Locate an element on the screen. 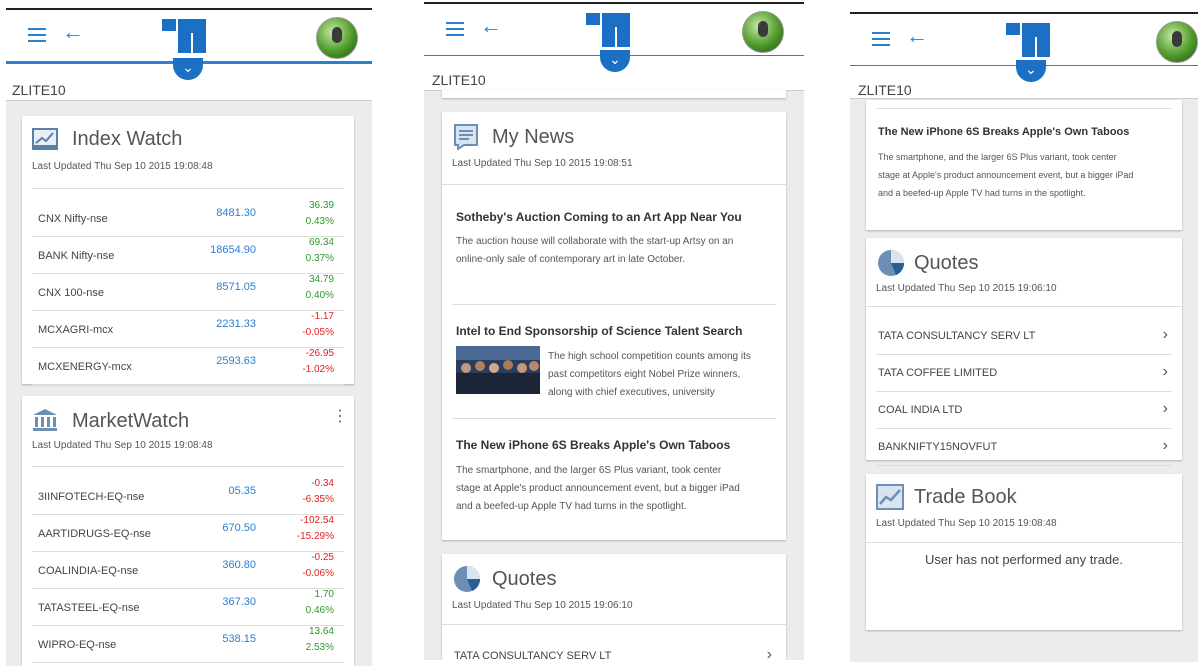  table-row: CNX Nifty-nse 8481.30 36.39 0.43% is located at coordinates (188, 218).